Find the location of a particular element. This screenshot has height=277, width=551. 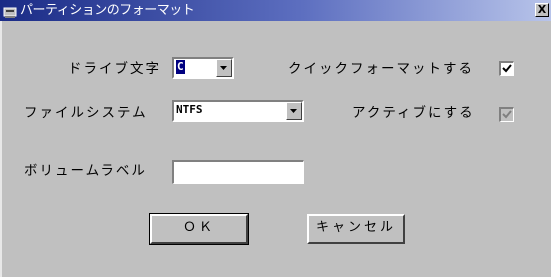

drive-letter-dropdown-button is located at coordinates (224, 68).